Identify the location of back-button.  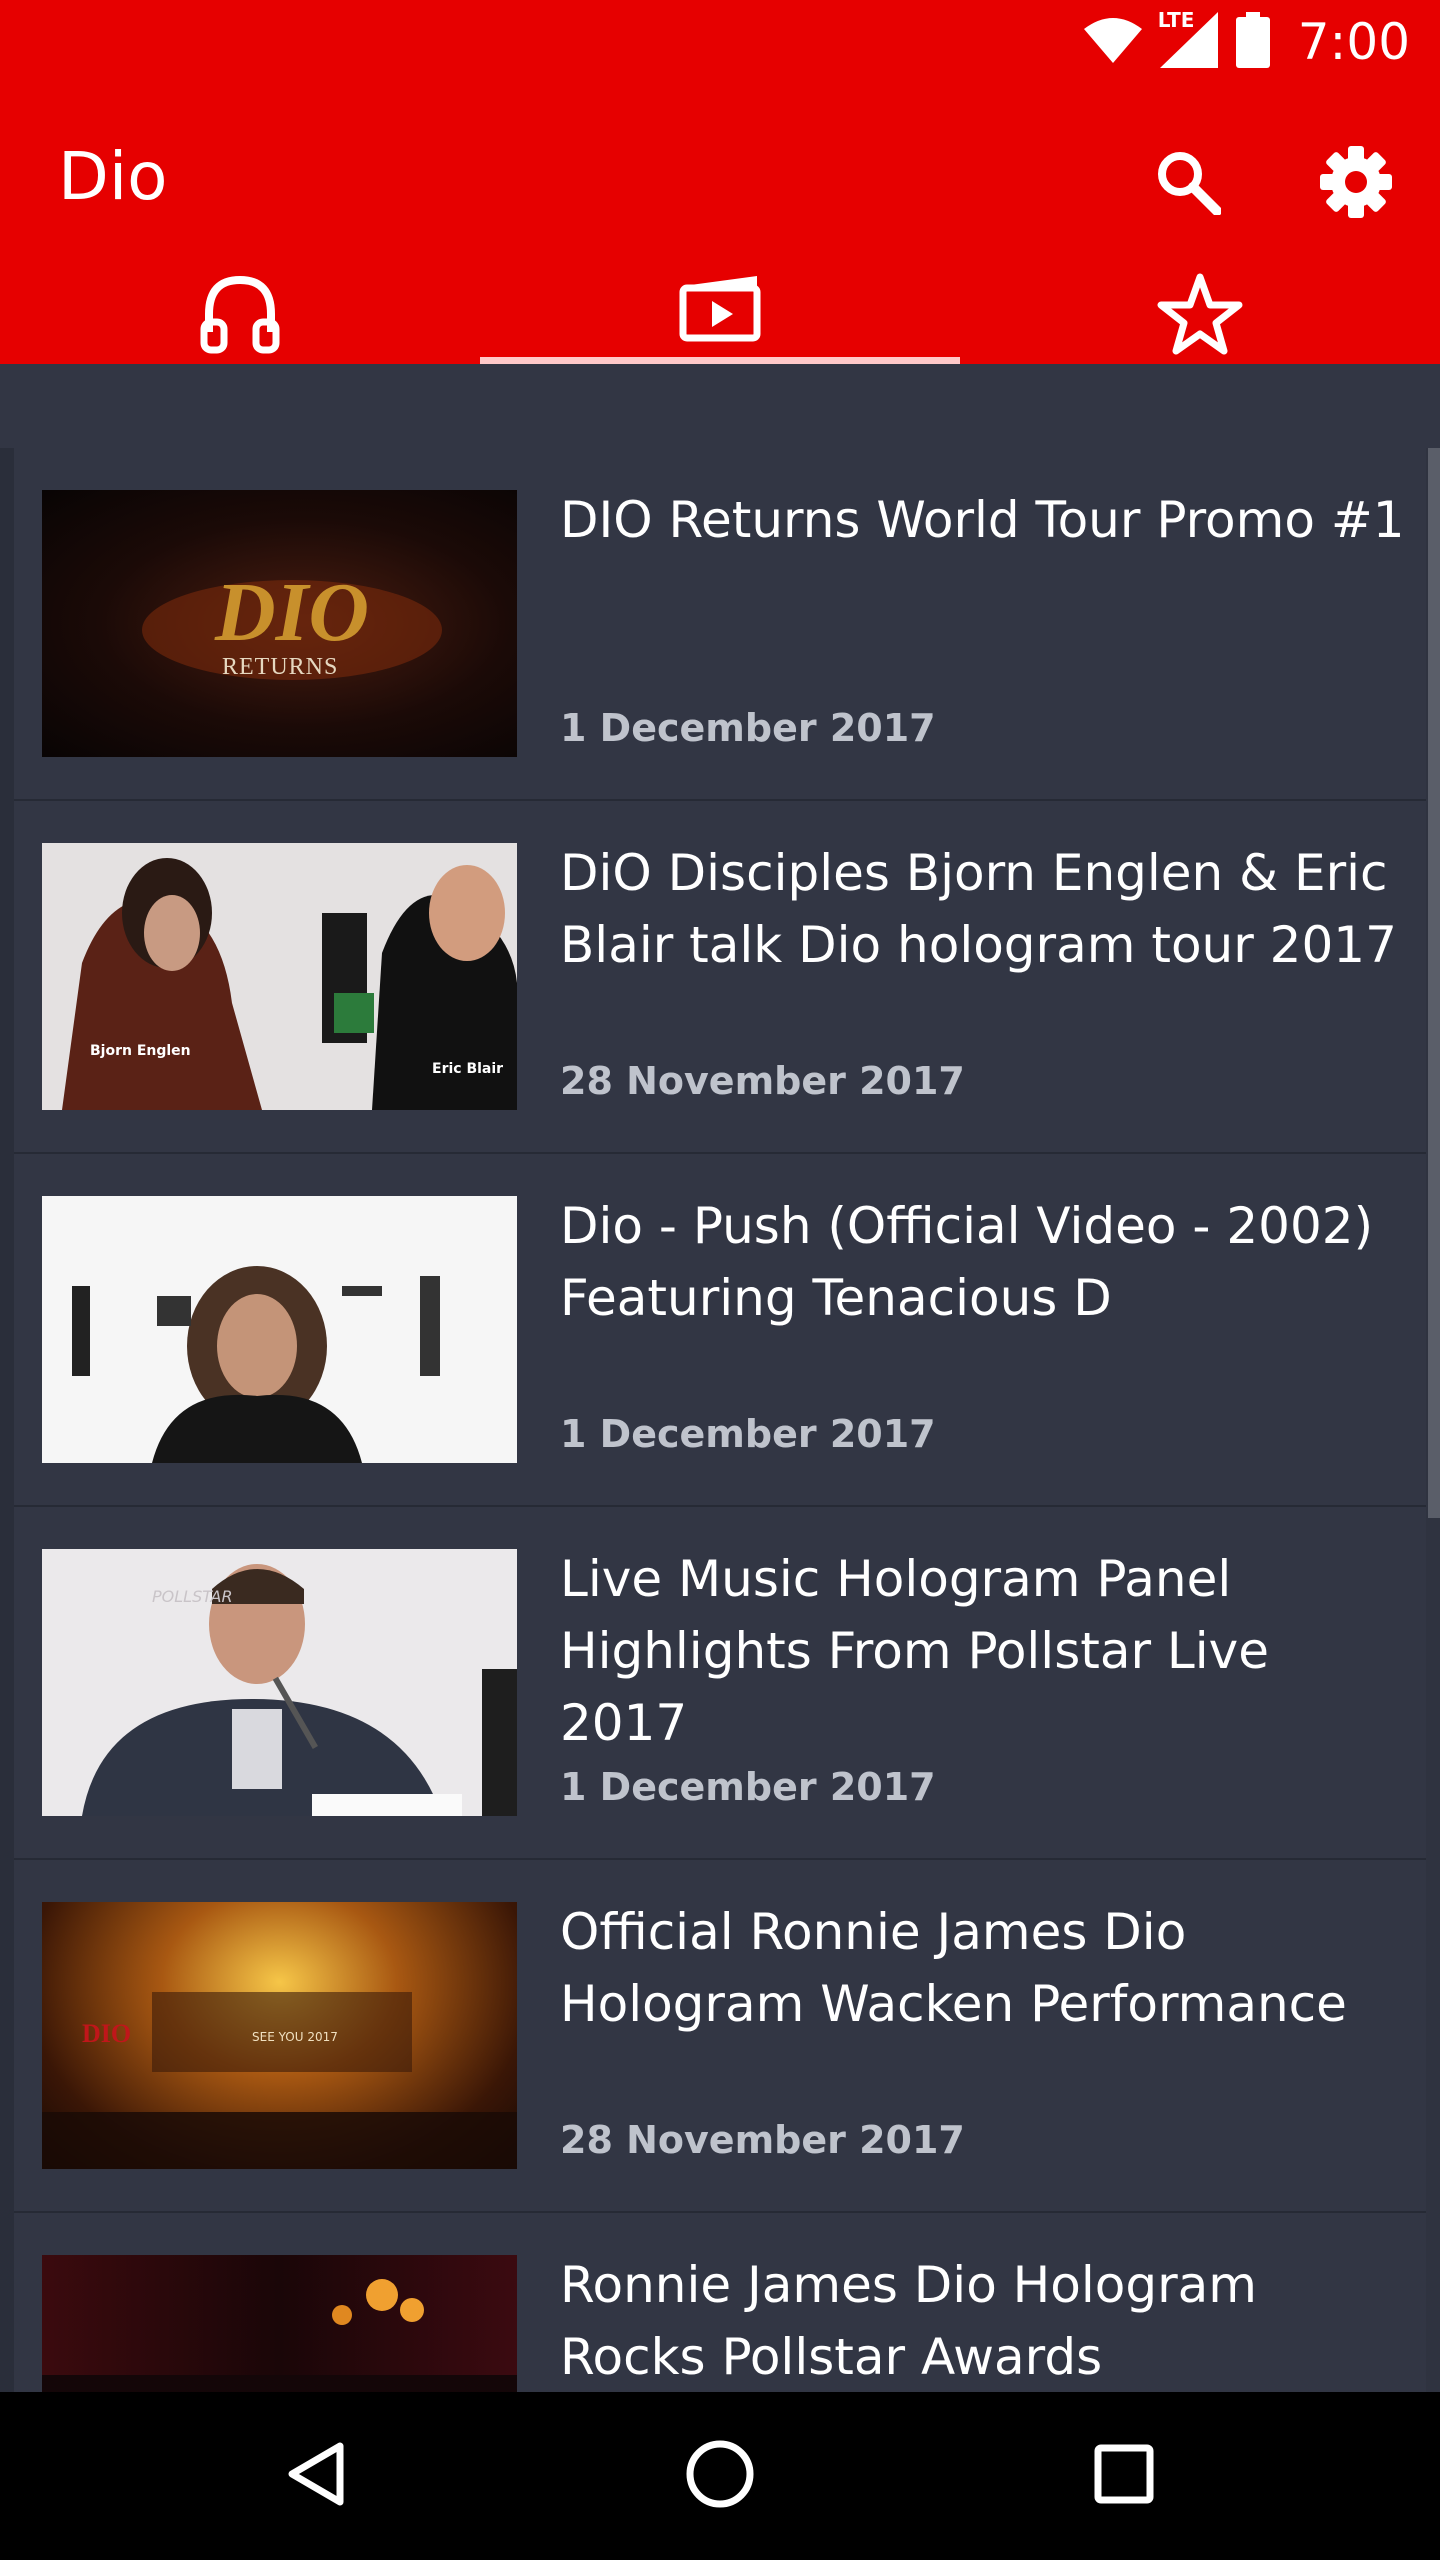
(316, 2476).